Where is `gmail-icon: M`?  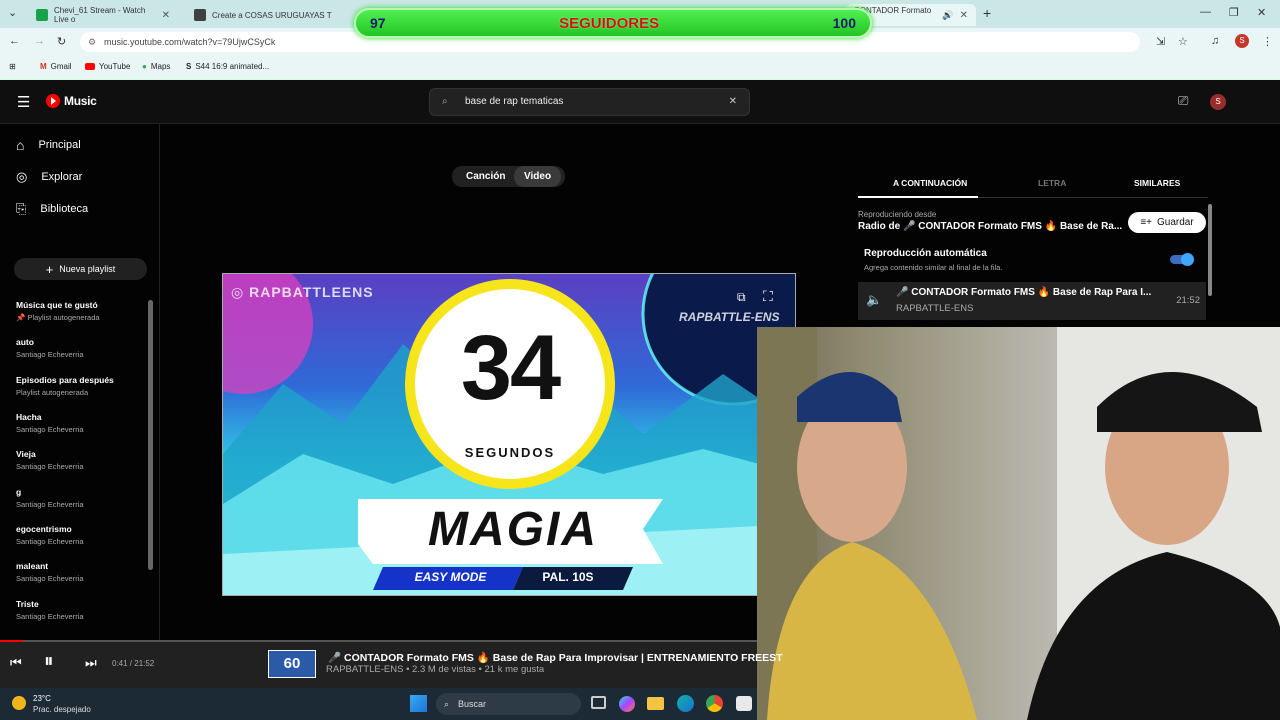 gmail-icon: M is located at coordinates (43, 66).